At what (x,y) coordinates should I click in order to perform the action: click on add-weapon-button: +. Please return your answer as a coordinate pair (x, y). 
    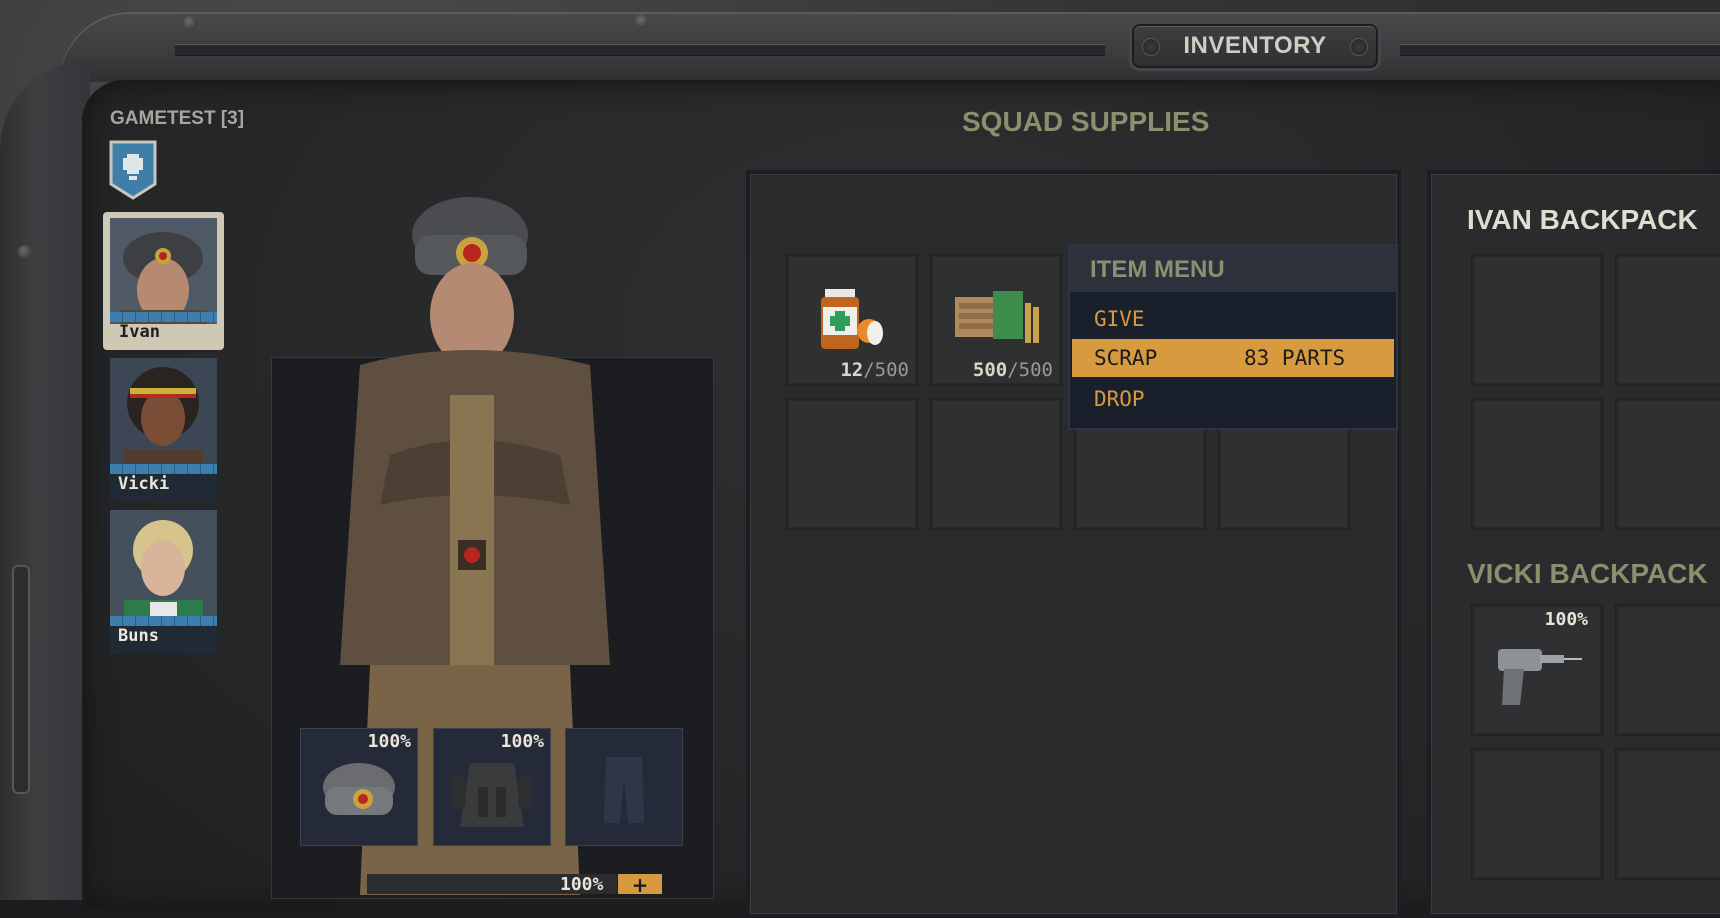
    Looking at the image, I should click on (640, 885).